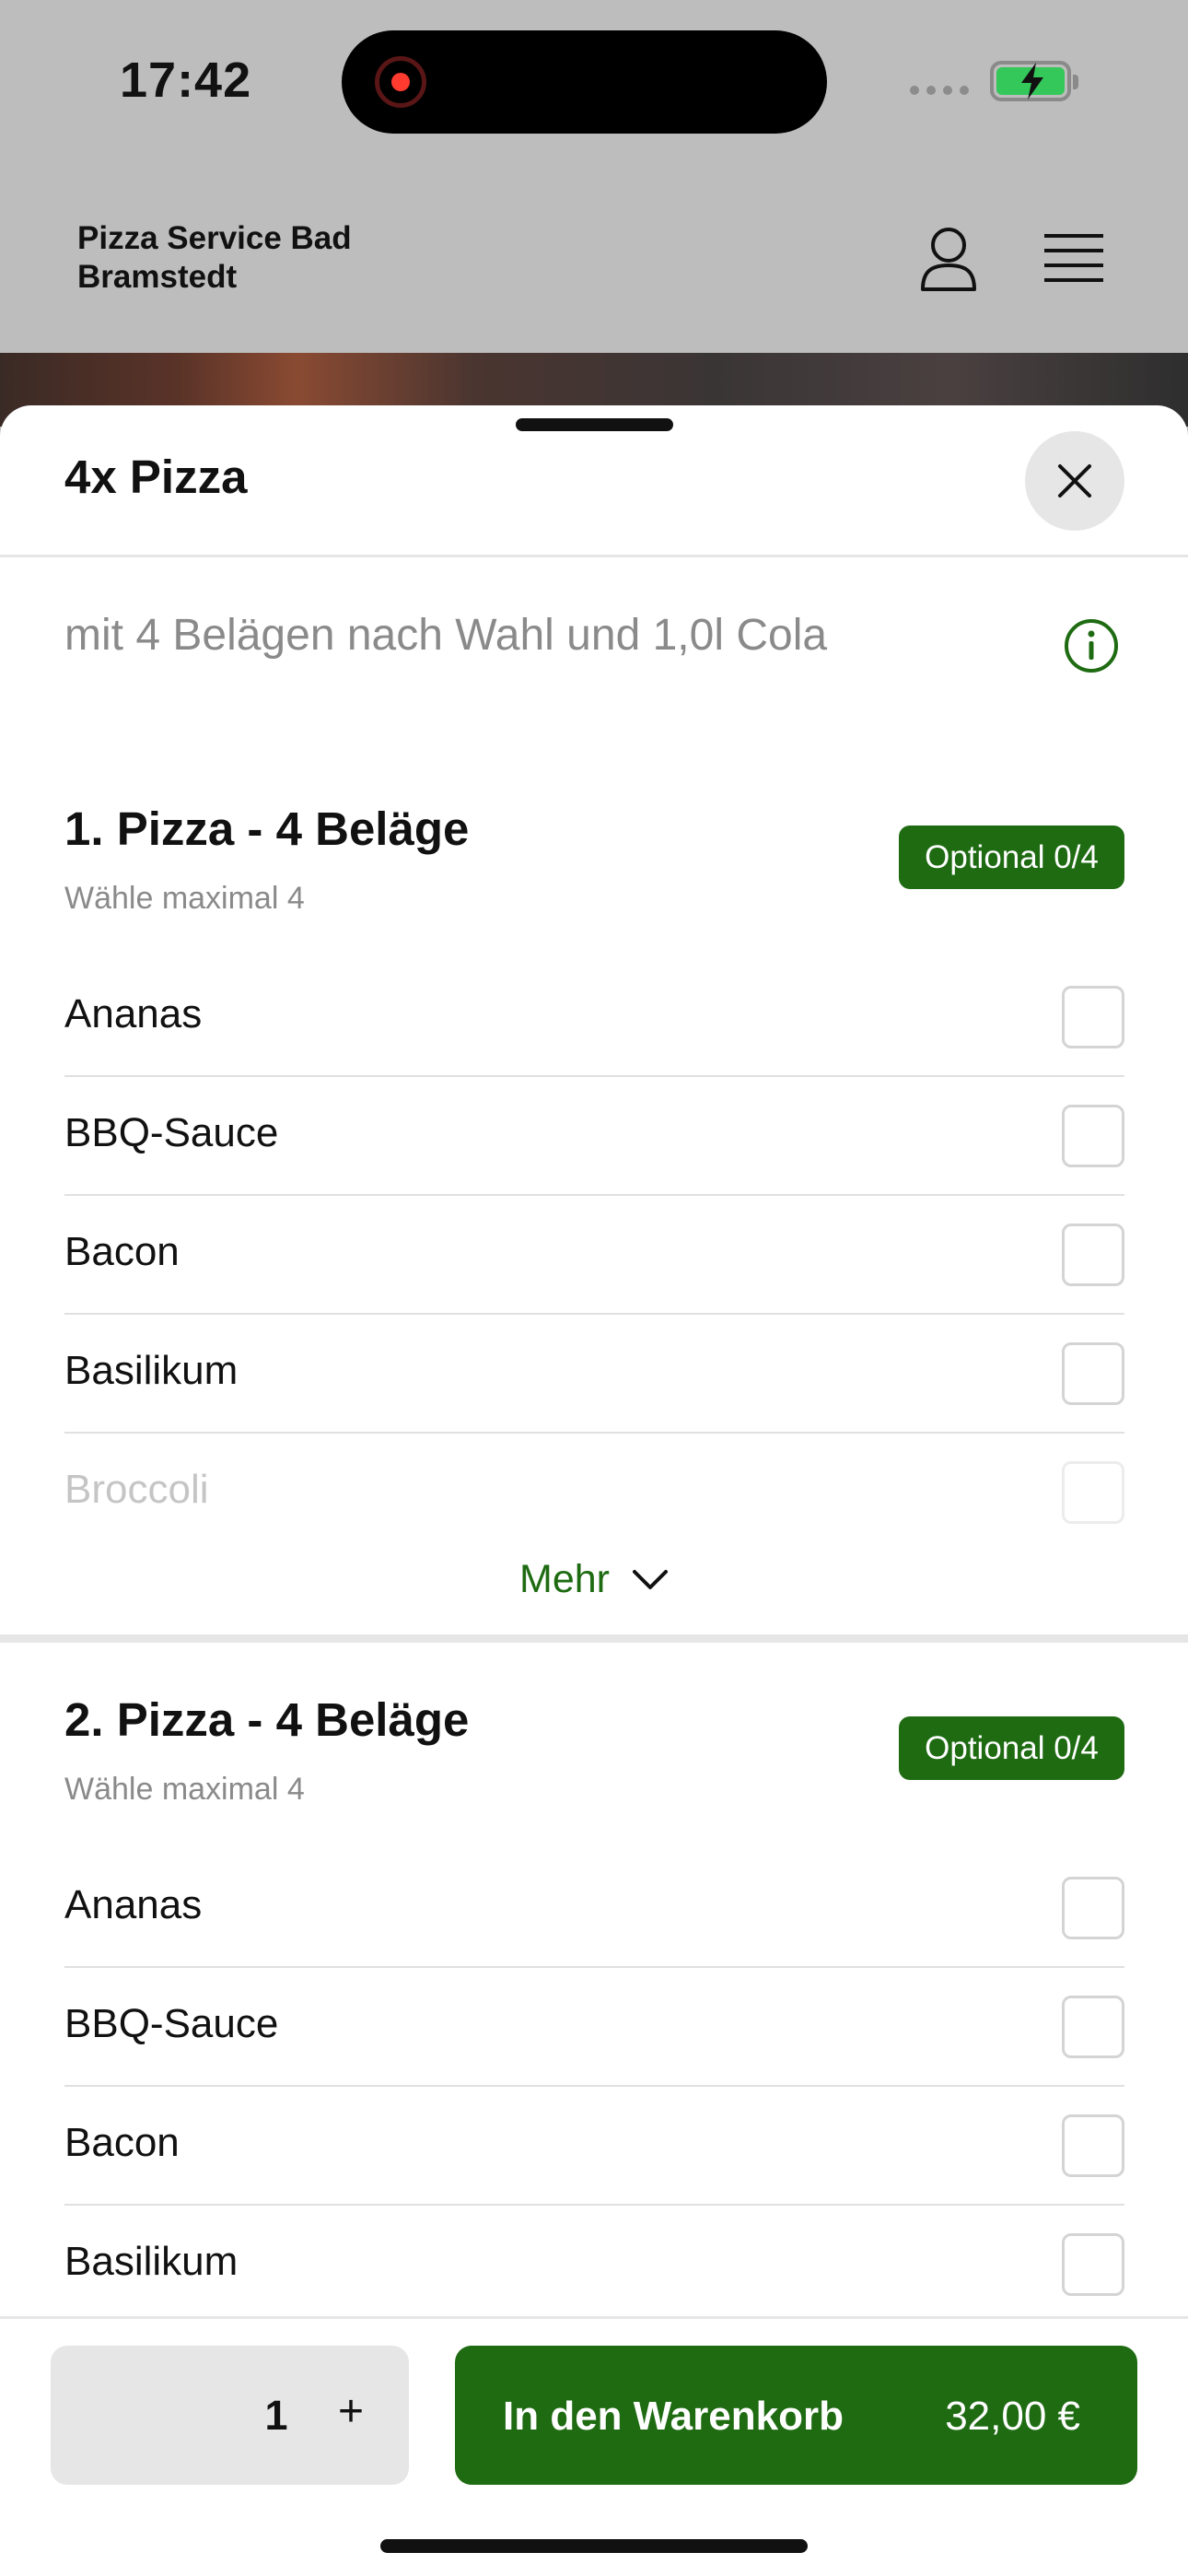 The width and height of the screenshot is (1188, 2576). What do you see at coordinates (594, 2546) in the screenshot?
I see `home-indicator` at bounding box center [594, 2546].